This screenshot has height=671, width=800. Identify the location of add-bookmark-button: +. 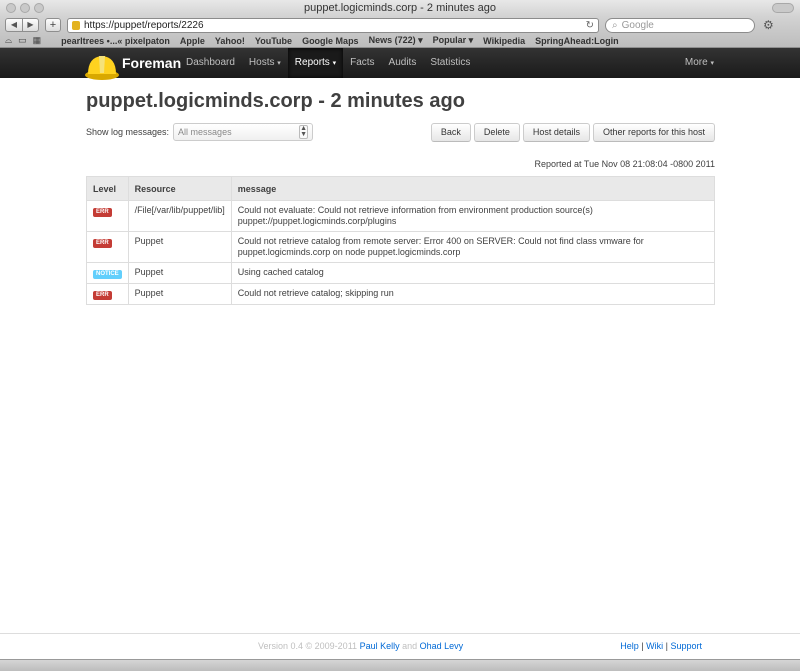
(53, 25).